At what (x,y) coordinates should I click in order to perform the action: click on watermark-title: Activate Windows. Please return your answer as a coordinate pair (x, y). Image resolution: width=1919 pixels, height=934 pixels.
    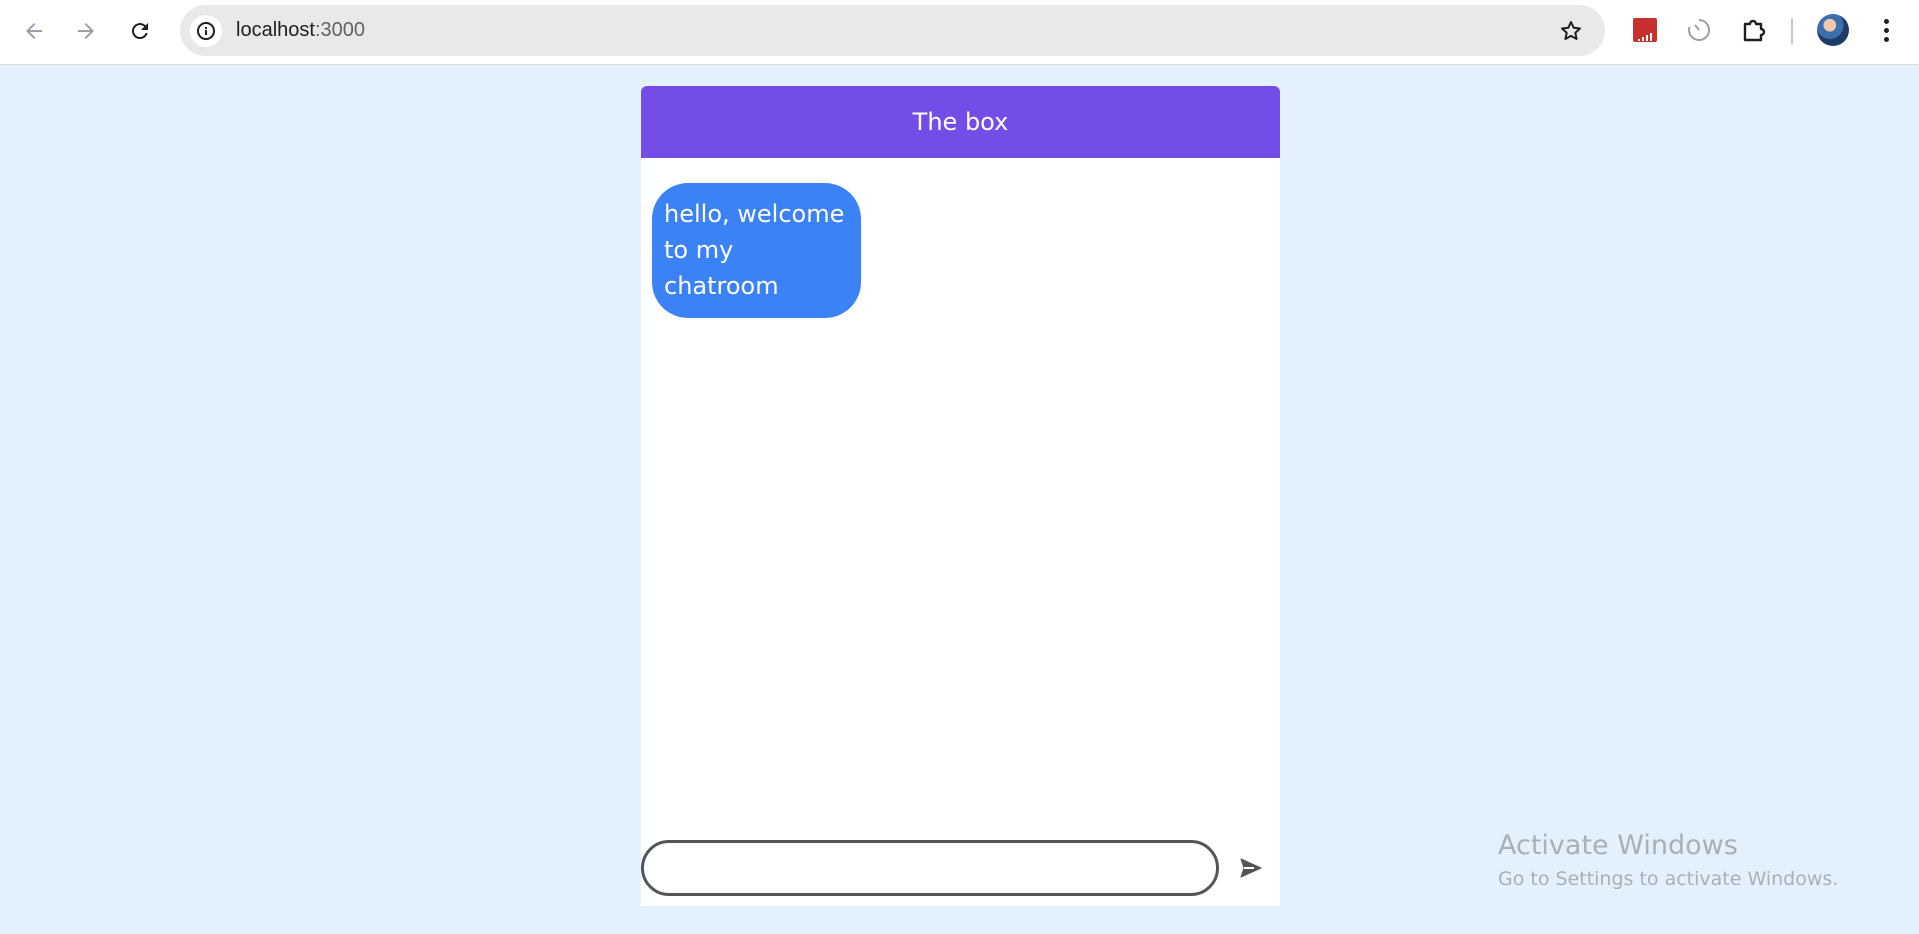
    Looking at the image, I should click on (1618, 845).